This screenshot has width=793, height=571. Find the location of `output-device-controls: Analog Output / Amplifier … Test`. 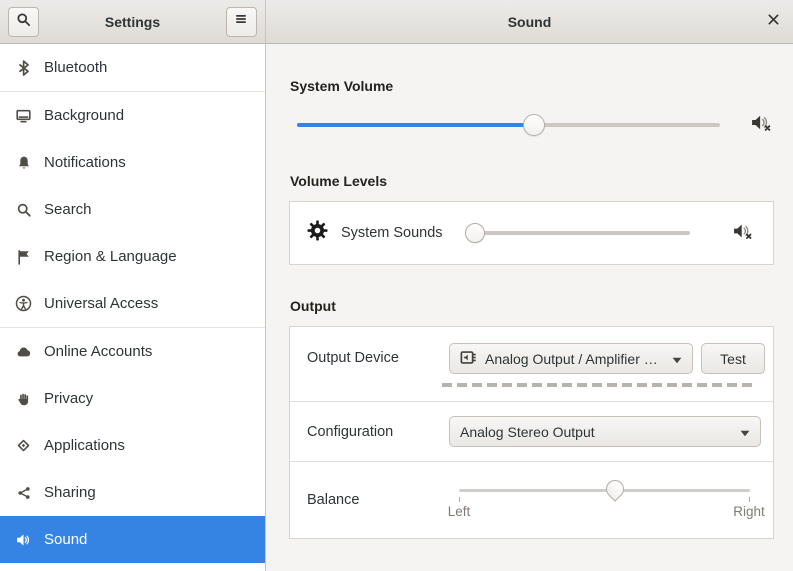

output-device-controls: Analog Output / Amplifier … Test is located at coordinates (603, 365).